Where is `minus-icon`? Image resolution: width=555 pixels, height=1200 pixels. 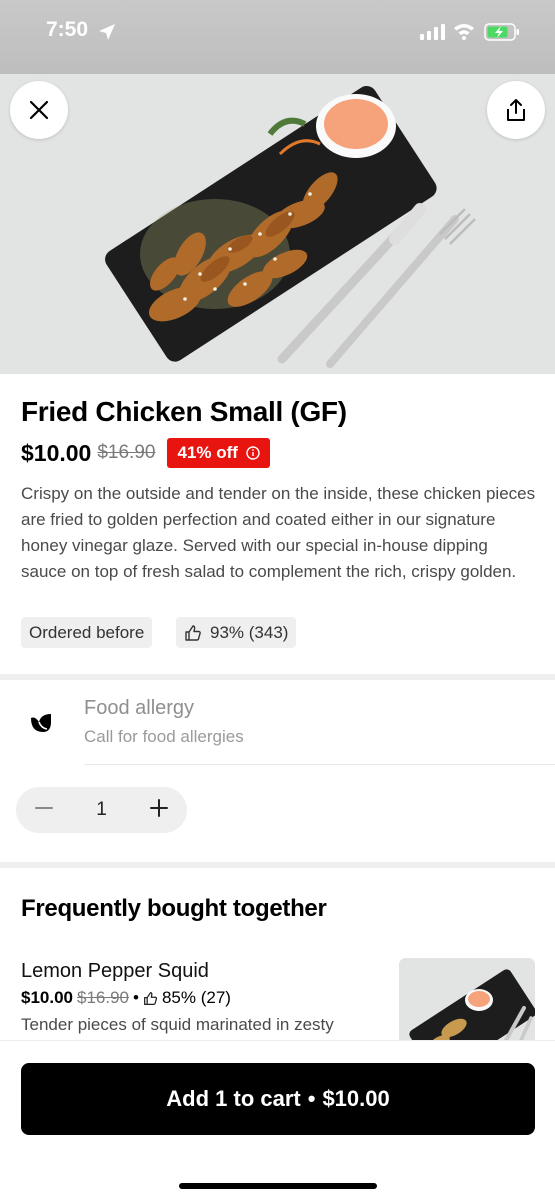 minus-icon is located at coordinates (44, 807).